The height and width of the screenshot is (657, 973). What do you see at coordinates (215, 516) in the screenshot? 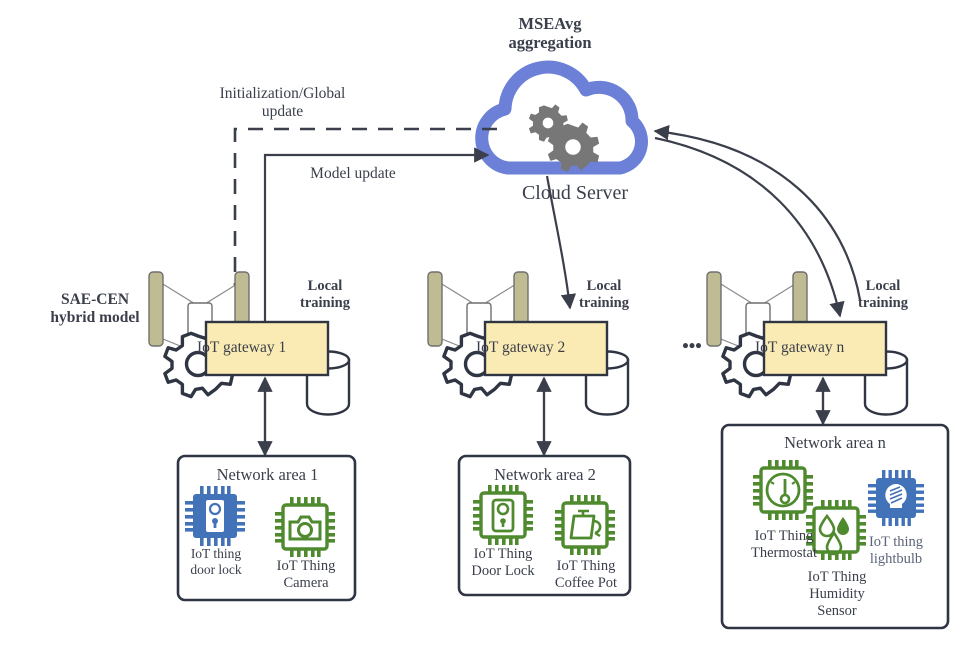
I see `iot-thing-door-lock-icon` at bounding box center [215, 516].